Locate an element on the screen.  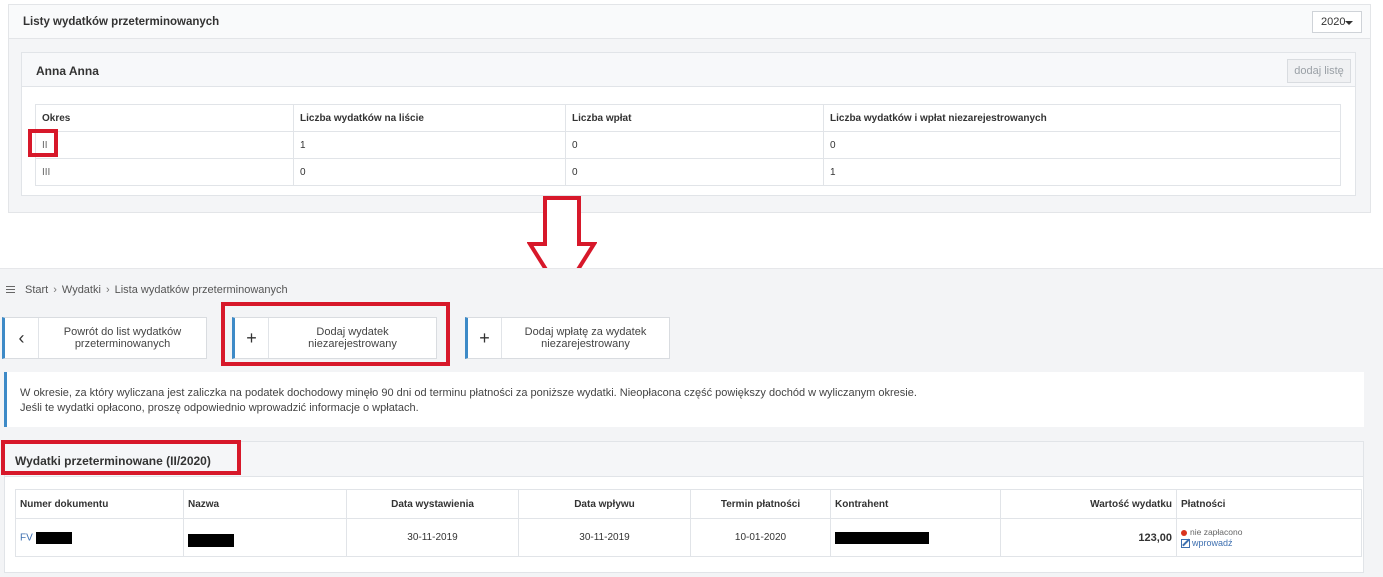
overdue-title: Wydatki przeterminowane (II/2020) is located at coordinates (113, 461).